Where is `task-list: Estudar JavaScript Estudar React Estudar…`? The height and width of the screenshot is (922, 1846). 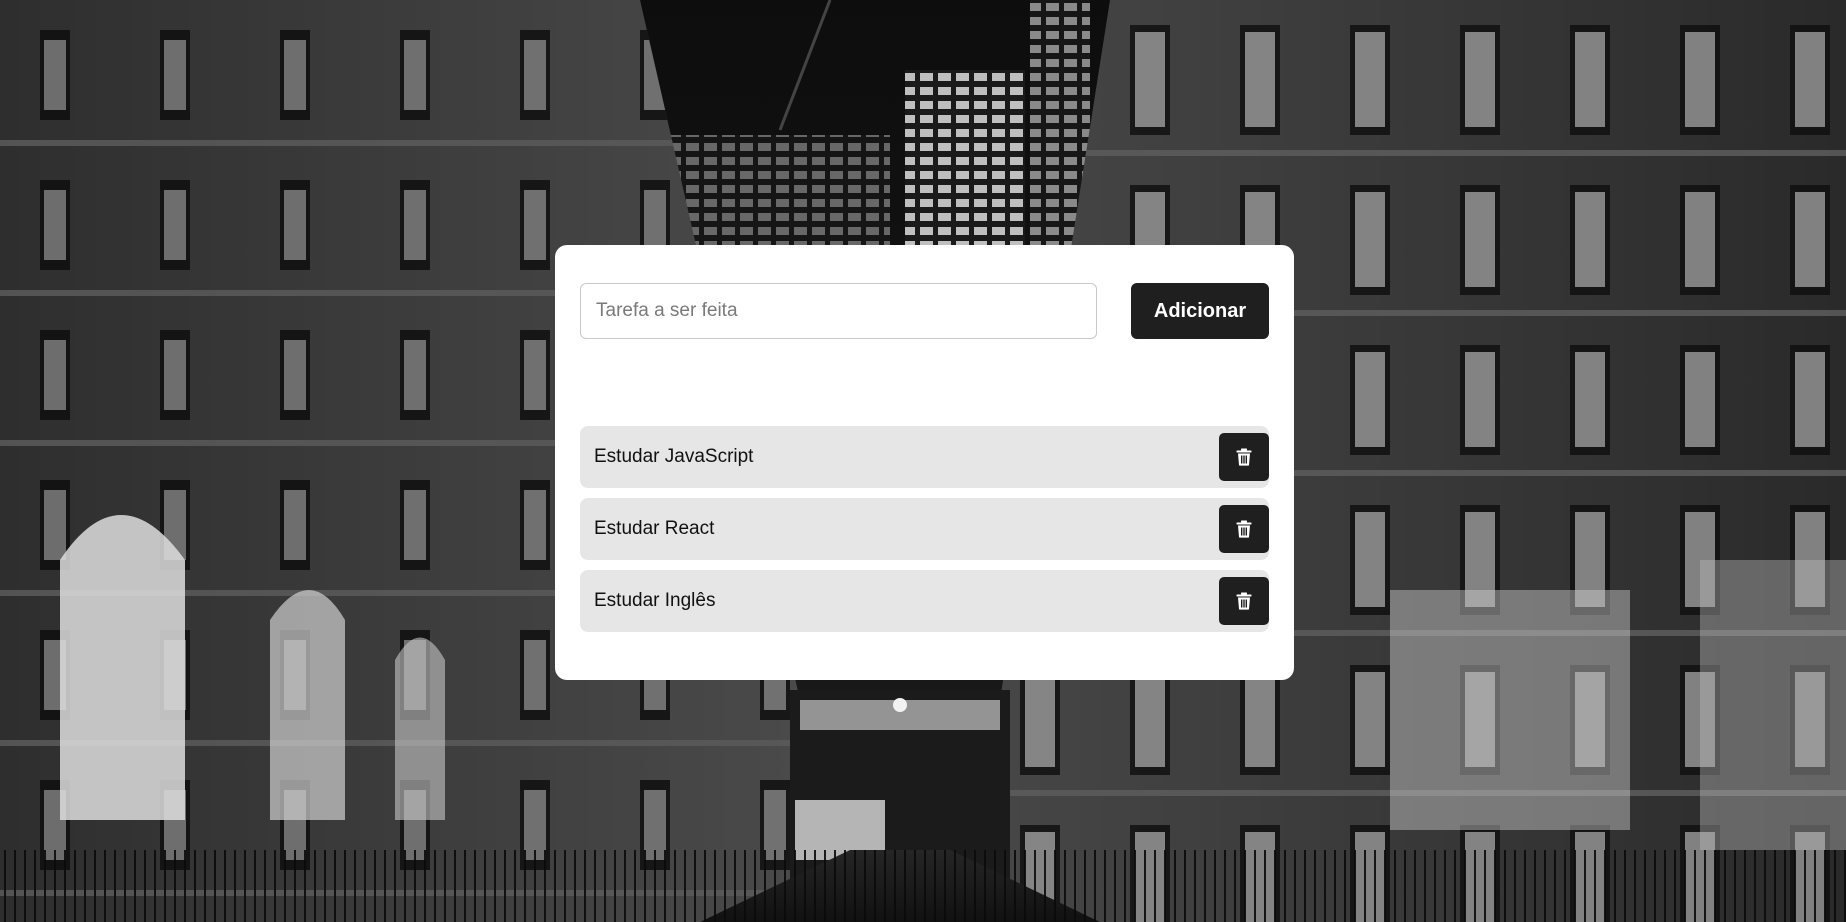 task-list: Estudar JavaScript Estudar React Estudar… is located at coordinates (924, 534).